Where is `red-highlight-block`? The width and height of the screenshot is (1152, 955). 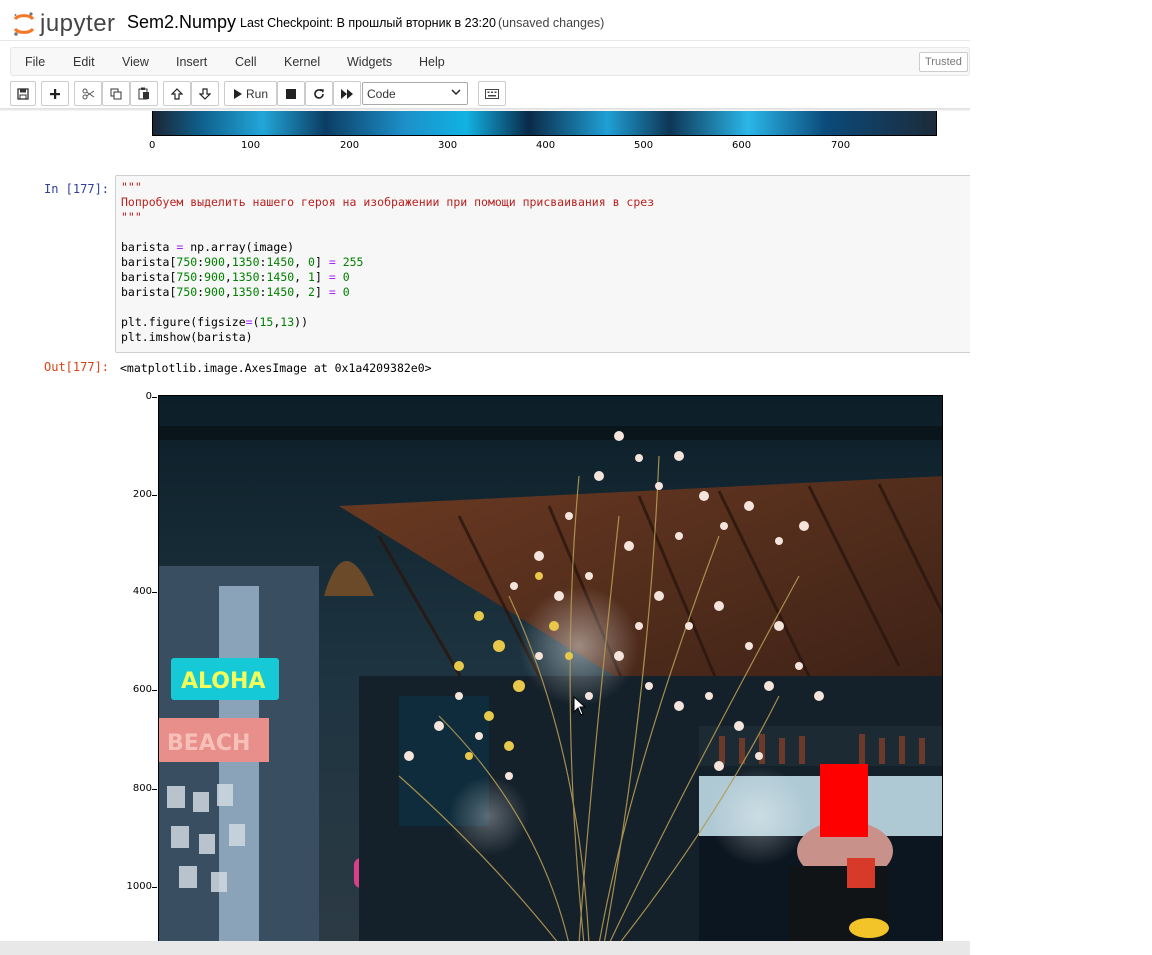 red-highlight-block is located at coordinates (844, 800).